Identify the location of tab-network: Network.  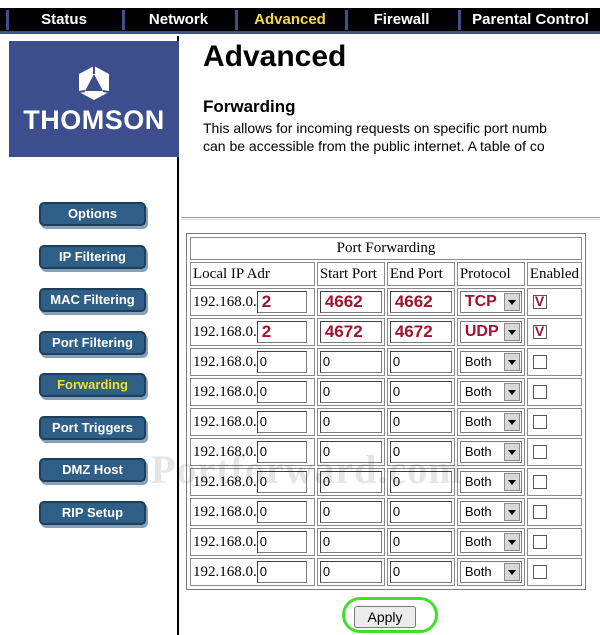
(177, 20).